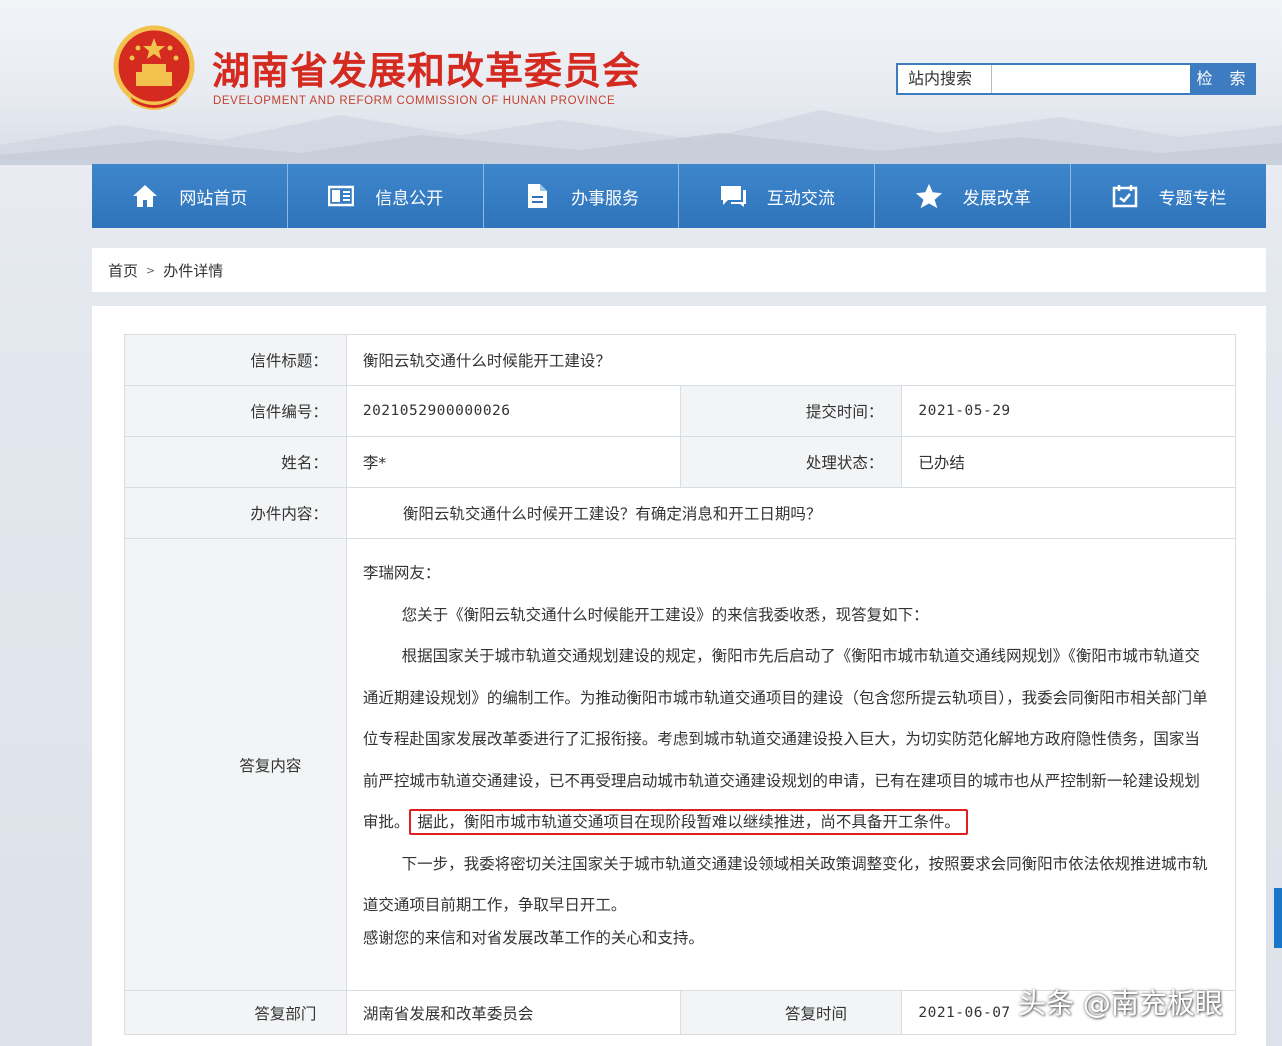  Describe the element at coordinates (409, 198) in the screenshot. I see `nav-label: 信息公开` at that location.